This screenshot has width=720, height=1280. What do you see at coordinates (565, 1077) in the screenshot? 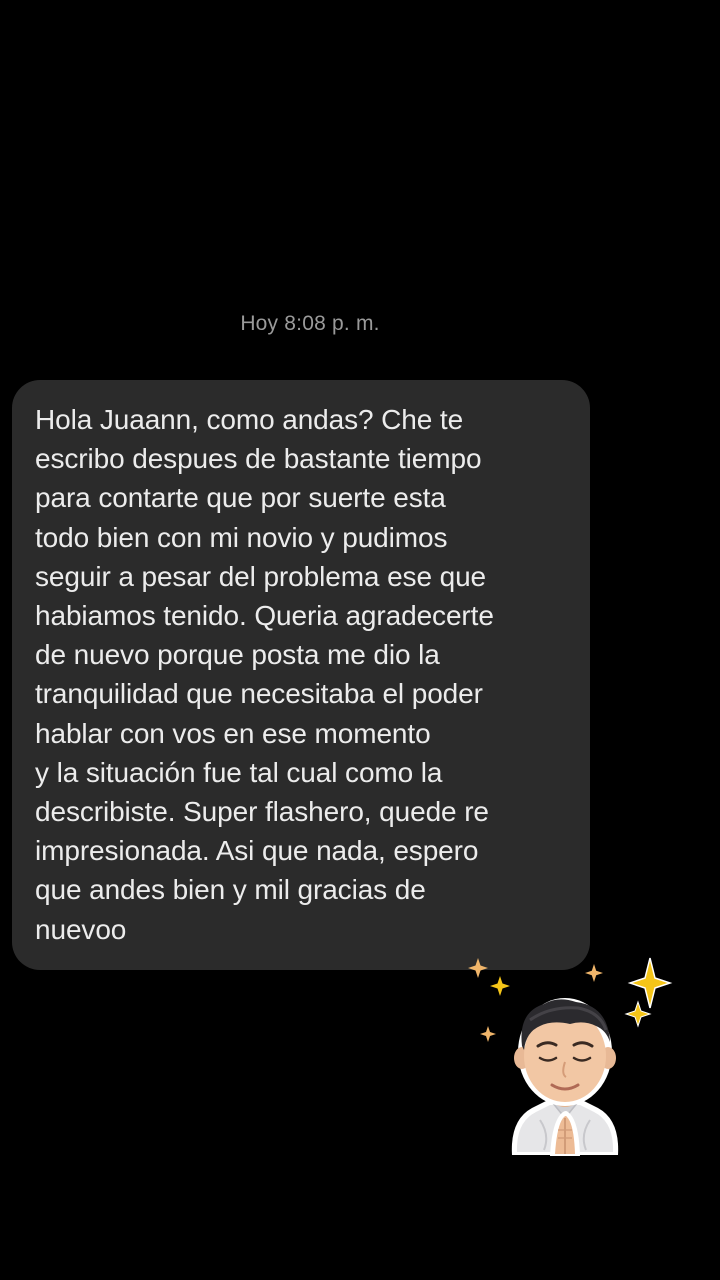
I see `avatar-figure` at bounding box center [565, 1077].